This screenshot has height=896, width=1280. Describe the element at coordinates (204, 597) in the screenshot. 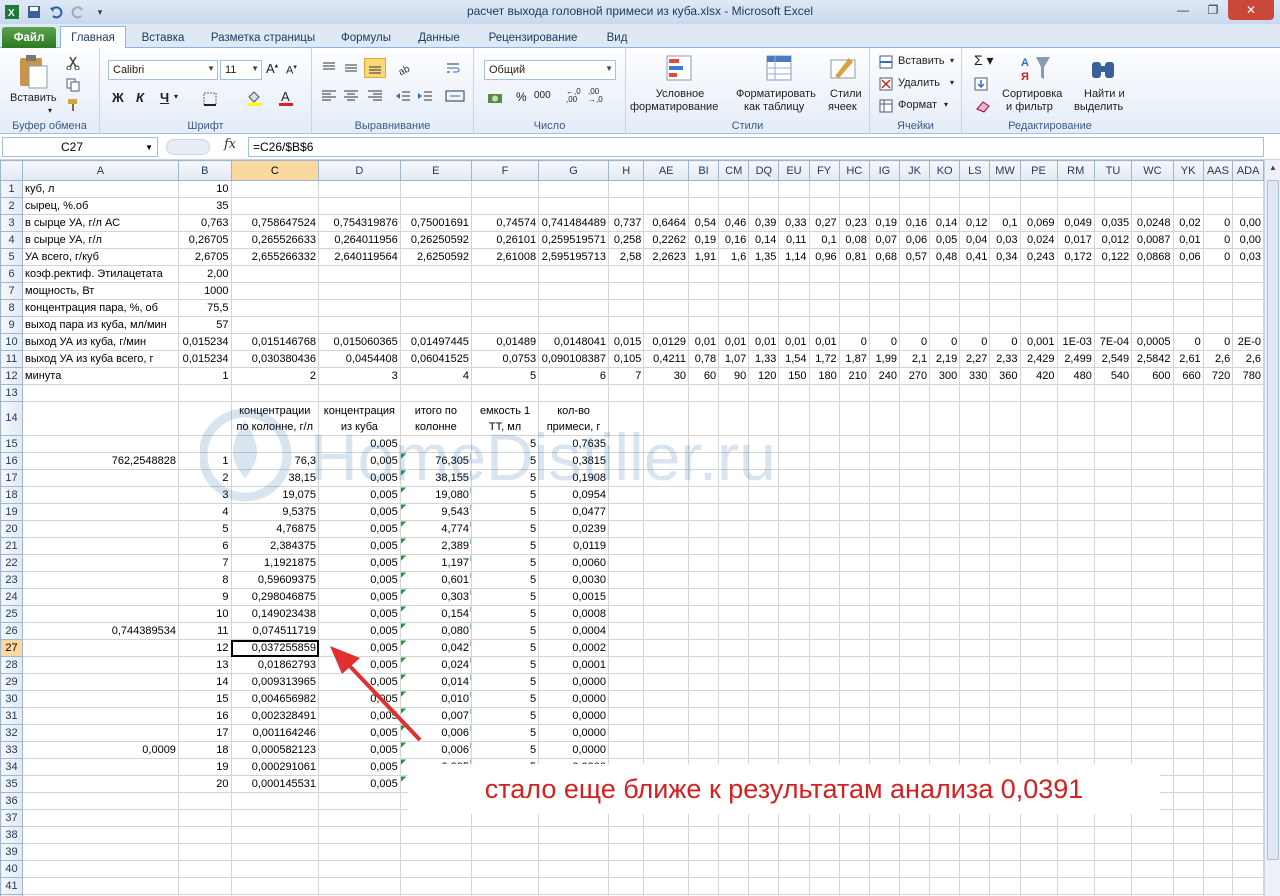

I see `cell: 9` at that location.